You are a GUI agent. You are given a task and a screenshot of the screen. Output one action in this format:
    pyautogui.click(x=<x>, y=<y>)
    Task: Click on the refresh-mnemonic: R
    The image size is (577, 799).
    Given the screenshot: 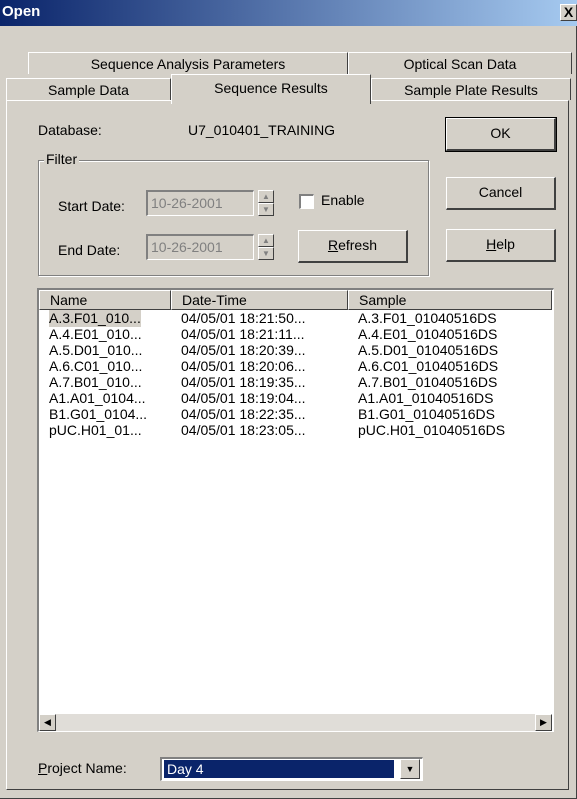 What is the action you would take?
    pyautogui.click(x=333, y=245)
    